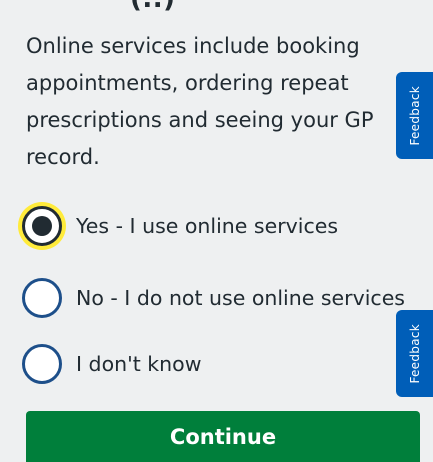 Image resolution: width=433 pixels, height=462 pixels. I want to click on radio-button-no, so click(42, 298).